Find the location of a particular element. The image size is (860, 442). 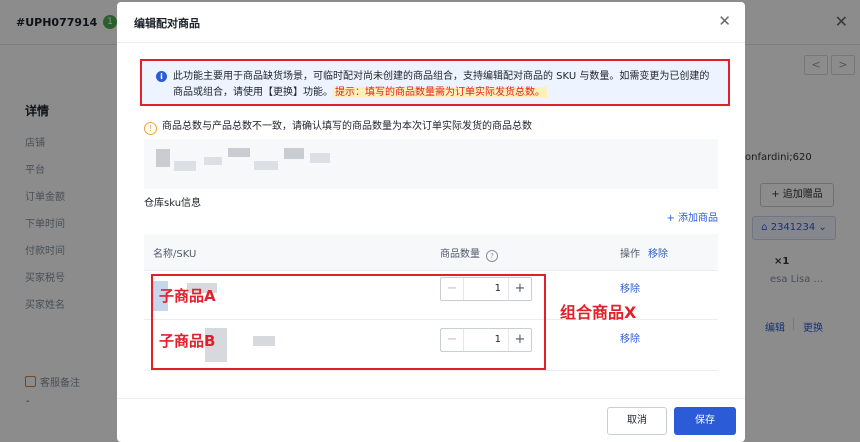

sku-section-label: 仓库sku信息 is located at coordinates (173, 203).